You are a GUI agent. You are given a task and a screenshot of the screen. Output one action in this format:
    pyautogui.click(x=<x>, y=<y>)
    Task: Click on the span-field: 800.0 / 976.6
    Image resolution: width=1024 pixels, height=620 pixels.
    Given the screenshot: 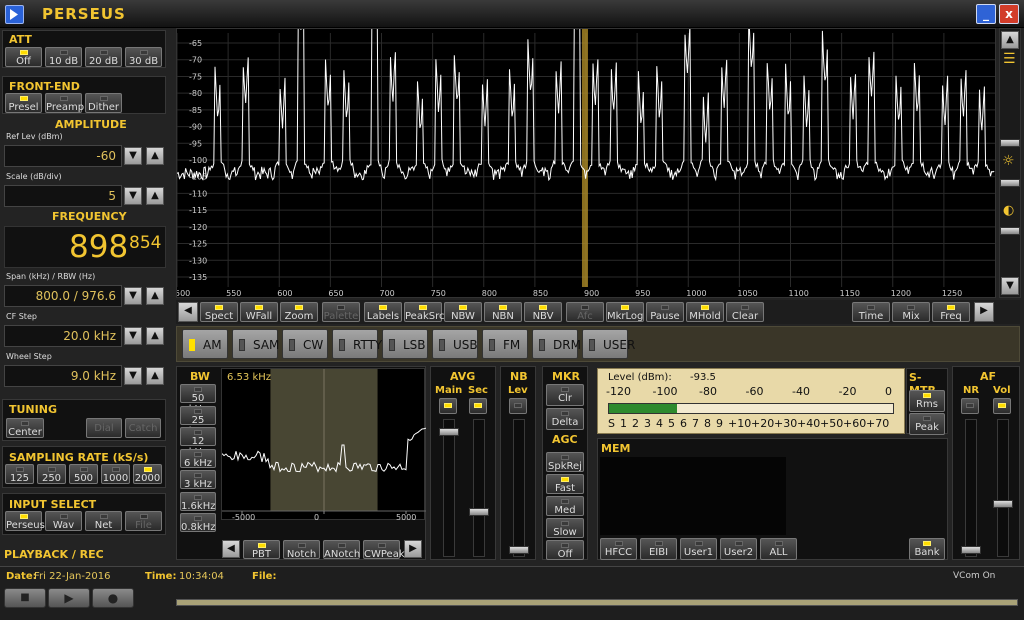 What is the action you would take?
    pyautogui.click(x=63, y=296)
    